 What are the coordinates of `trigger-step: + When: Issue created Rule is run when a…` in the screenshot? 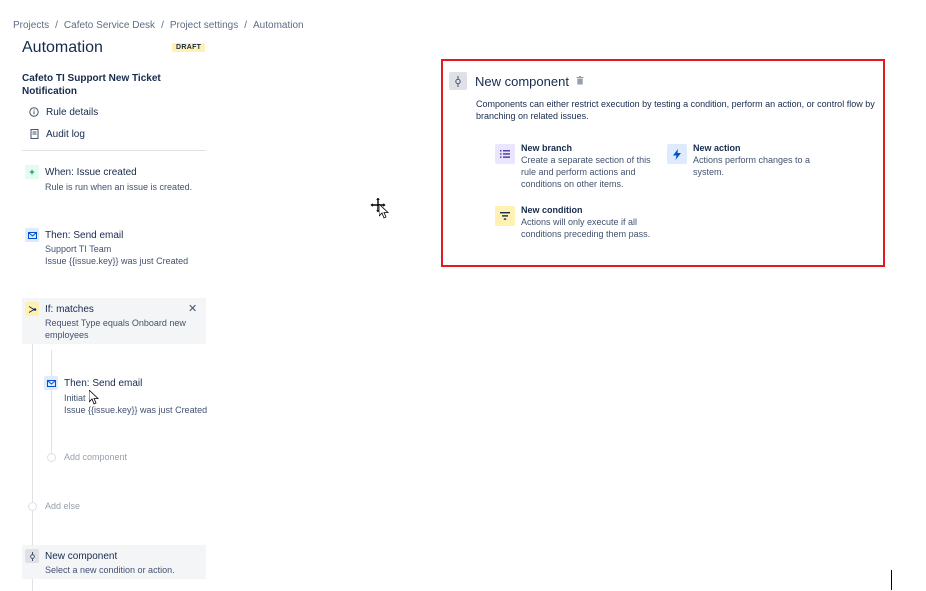 It's located at (114, 180).